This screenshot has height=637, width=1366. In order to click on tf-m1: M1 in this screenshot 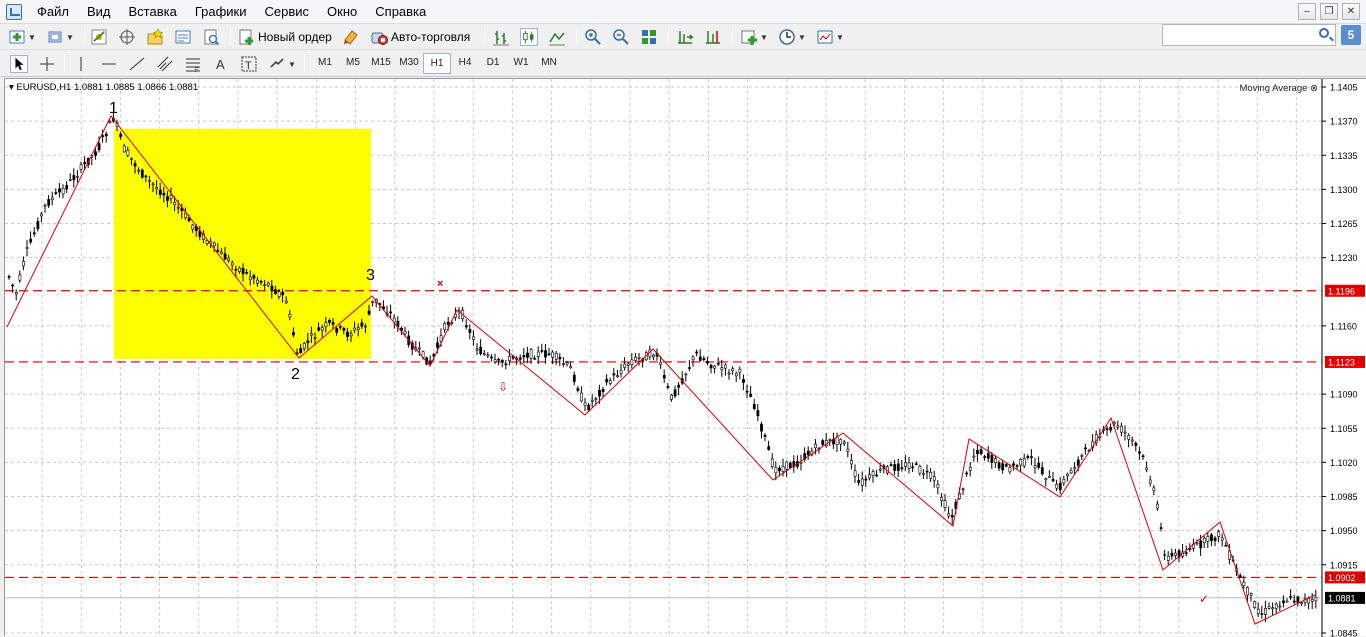, I will do `click(325, 63)`.